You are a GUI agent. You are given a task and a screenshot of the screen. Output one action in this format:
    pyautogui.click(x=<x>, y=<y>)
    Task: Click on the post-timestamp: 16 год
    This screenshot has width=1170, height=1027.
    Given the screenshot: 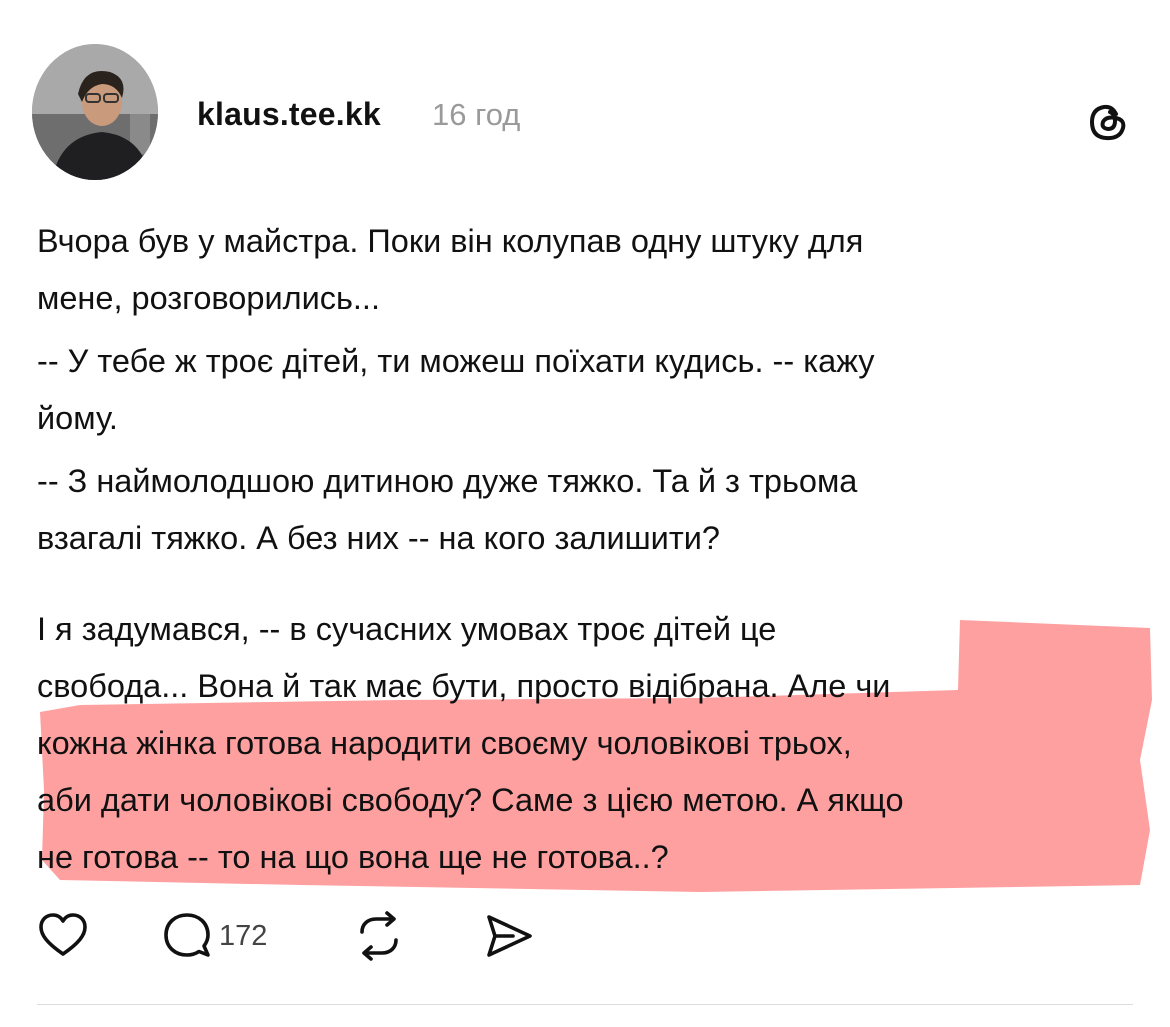 What is the action you would take?
    pyautogui.click(x=476, y=114)
    